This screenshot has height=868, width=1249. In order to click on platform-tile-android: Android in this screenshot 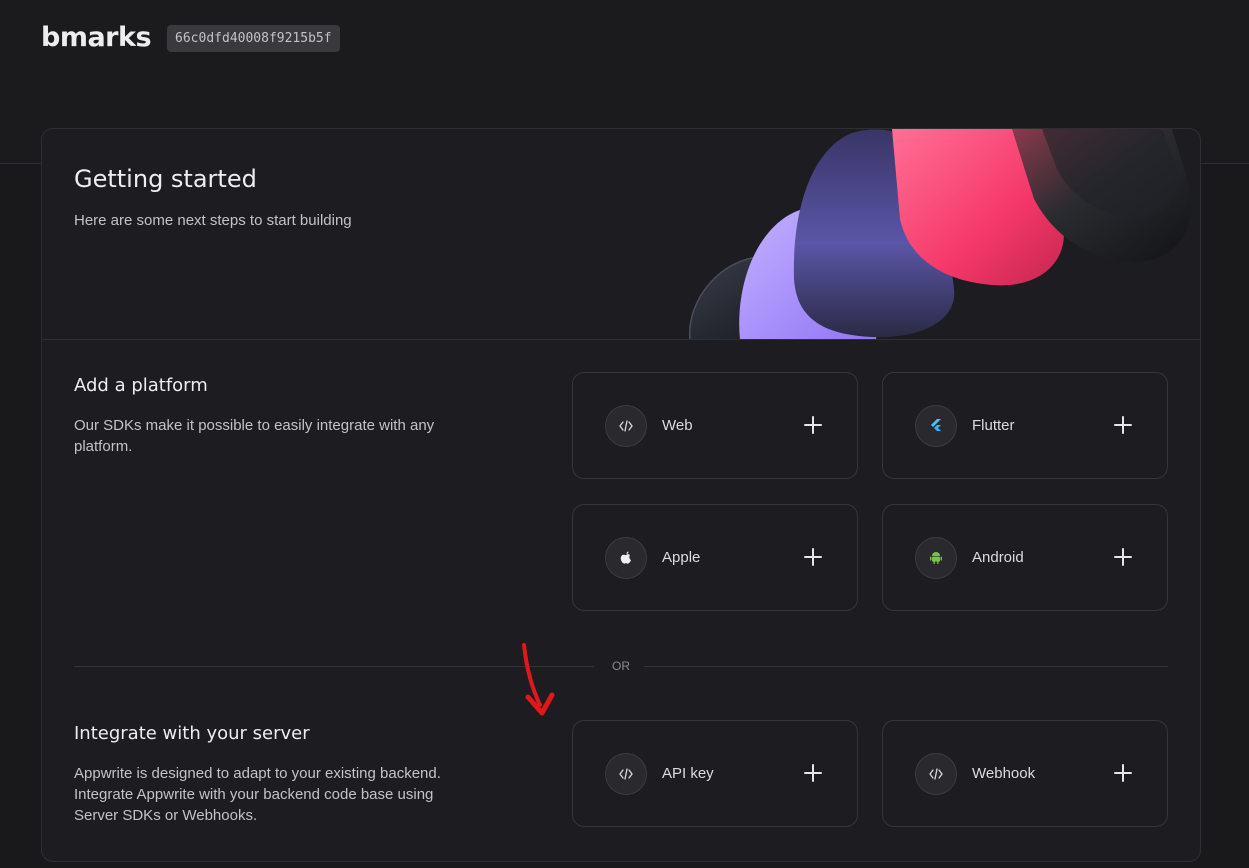, I will do `click(1025, 557)`.